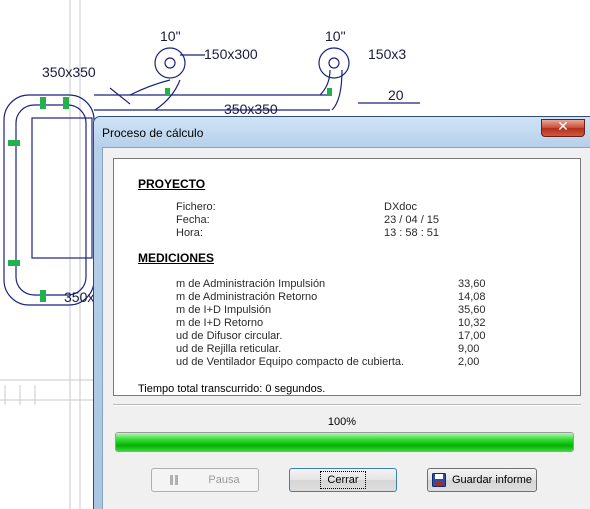 This screenshot has height=509, width=590. Describe the element at coordinates (229, 349) in the screenshot. I see `measurement-label: ud de Rejilla reticular.` at that location.